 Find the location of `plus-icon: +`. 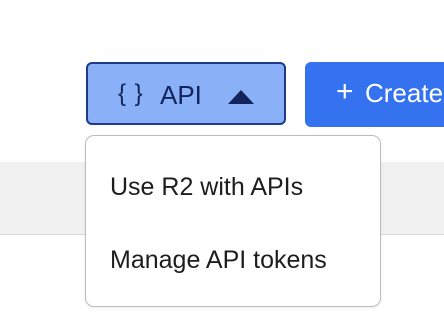

plus-icon: + is located at coordinates (345, 91).